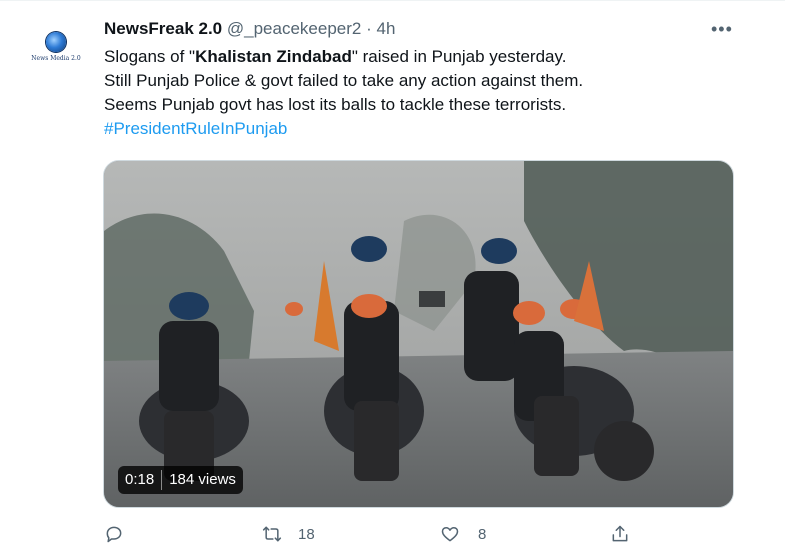 The image size is (785, 557). Describe the element at coordinates (125, 534) in the screenshot. I see `reply-button` at that location.